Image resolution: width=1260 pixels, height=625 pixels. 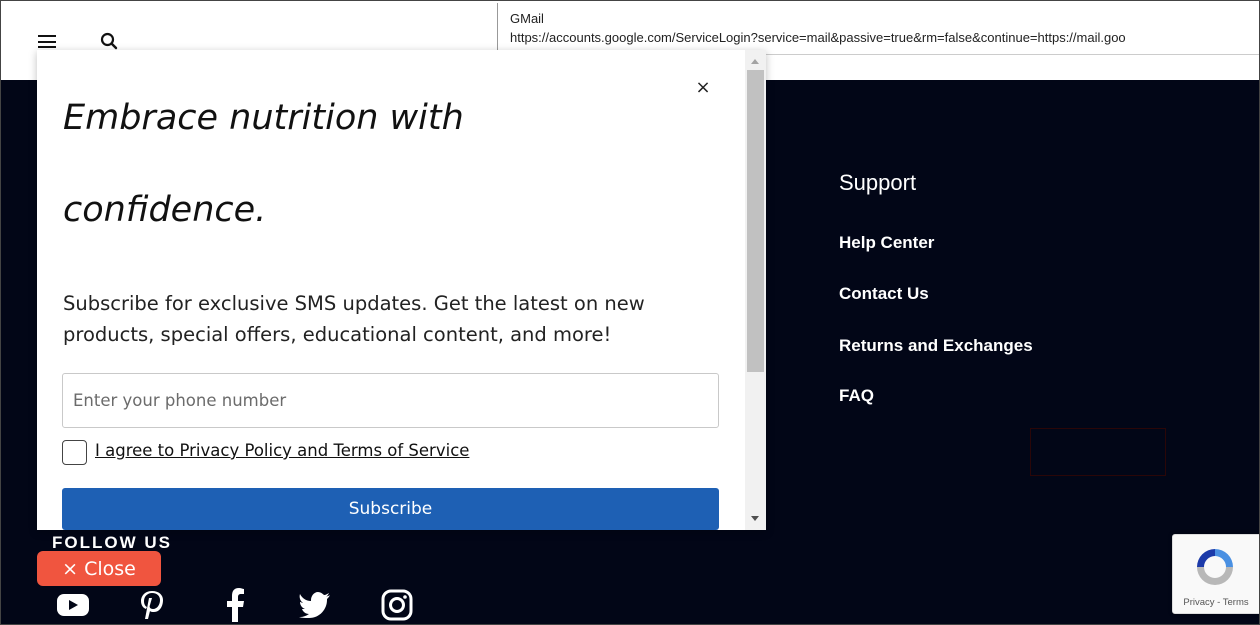 What do you see at coordinates (886, 243) in the screenshot?
I see `help-center-link: Help Center` at bounding box center [886, 243].